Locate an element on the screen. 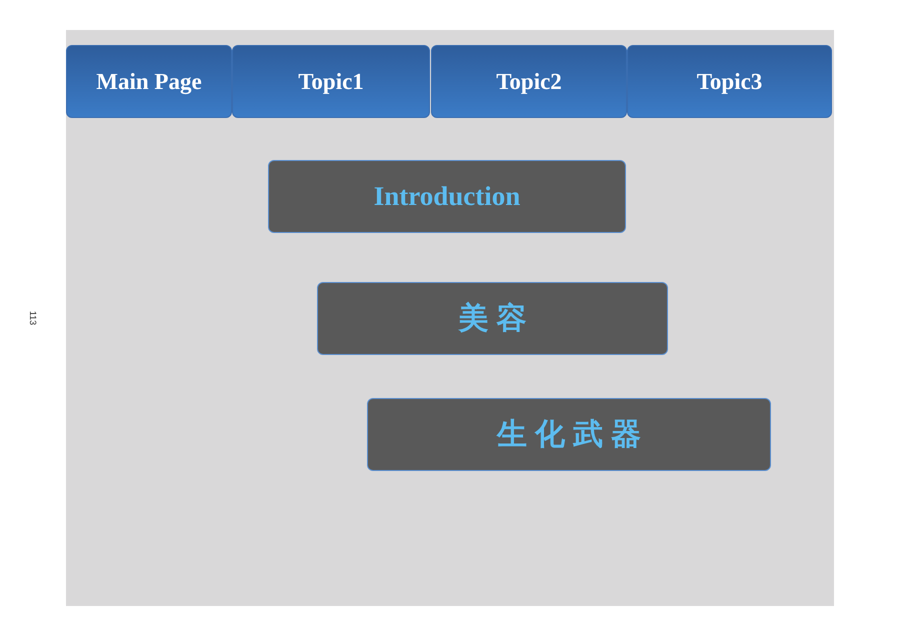 The width and height of the screenshot is (900, 636). menu-button: 生化武器 is located at coordinates (569, 434).